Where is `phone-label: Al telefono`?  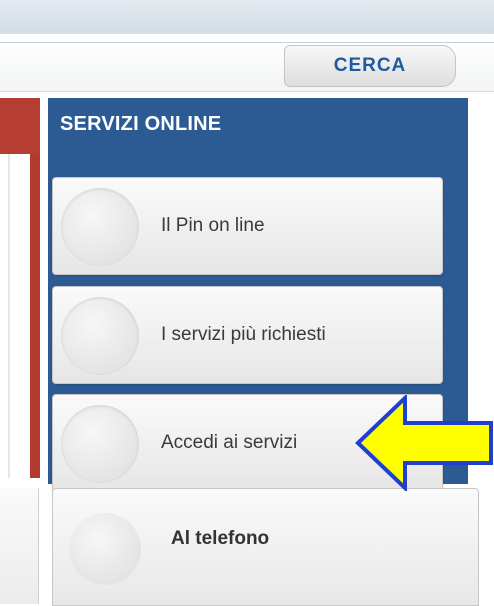
phone-label: Al telefono is located at coordinates (220, 538).